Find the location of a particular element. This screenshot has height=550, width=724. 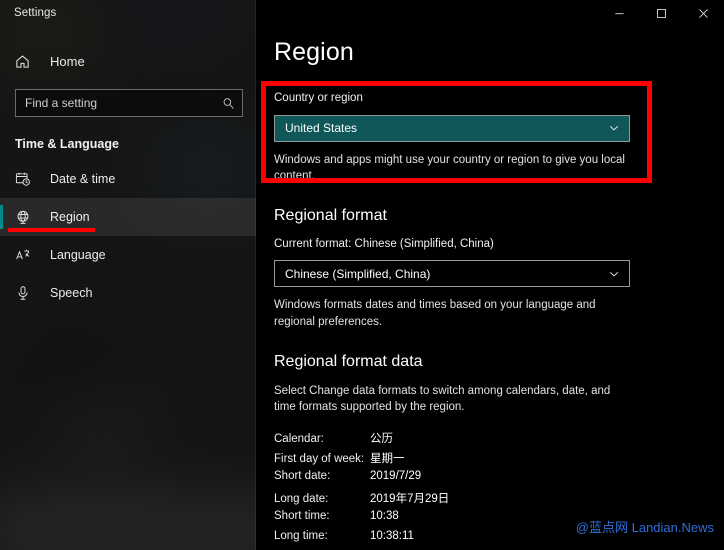

data-value: 公历 is located at coordinates (381, 439).